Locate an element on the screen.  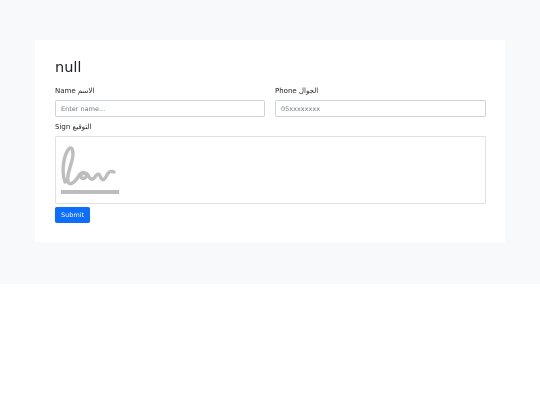
submit-button: Submit is located at coordinates (72, 215).